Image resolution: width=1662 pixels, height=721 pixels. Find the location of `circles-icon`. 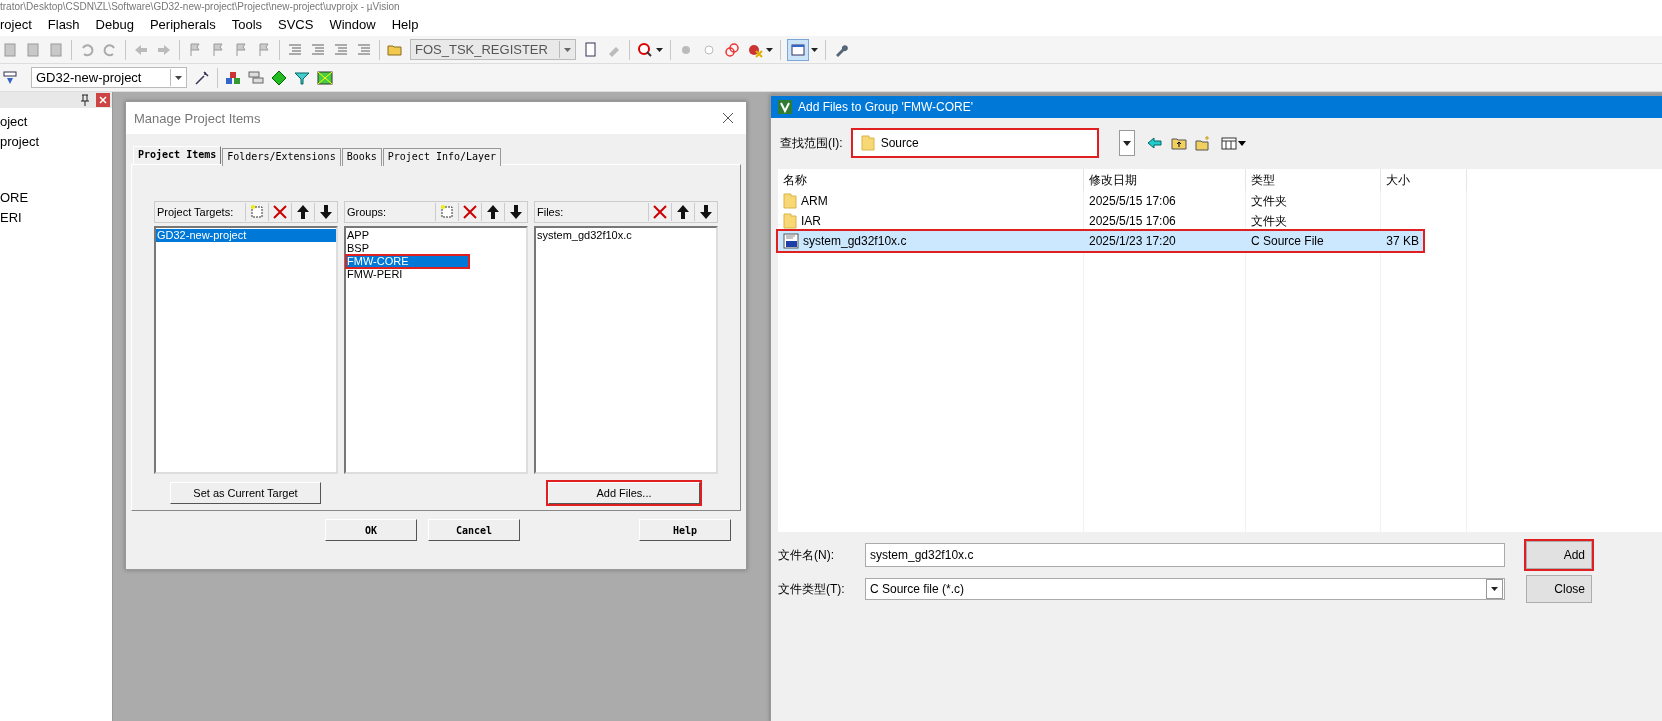

circles-icon is located at coordinates (732, 49).